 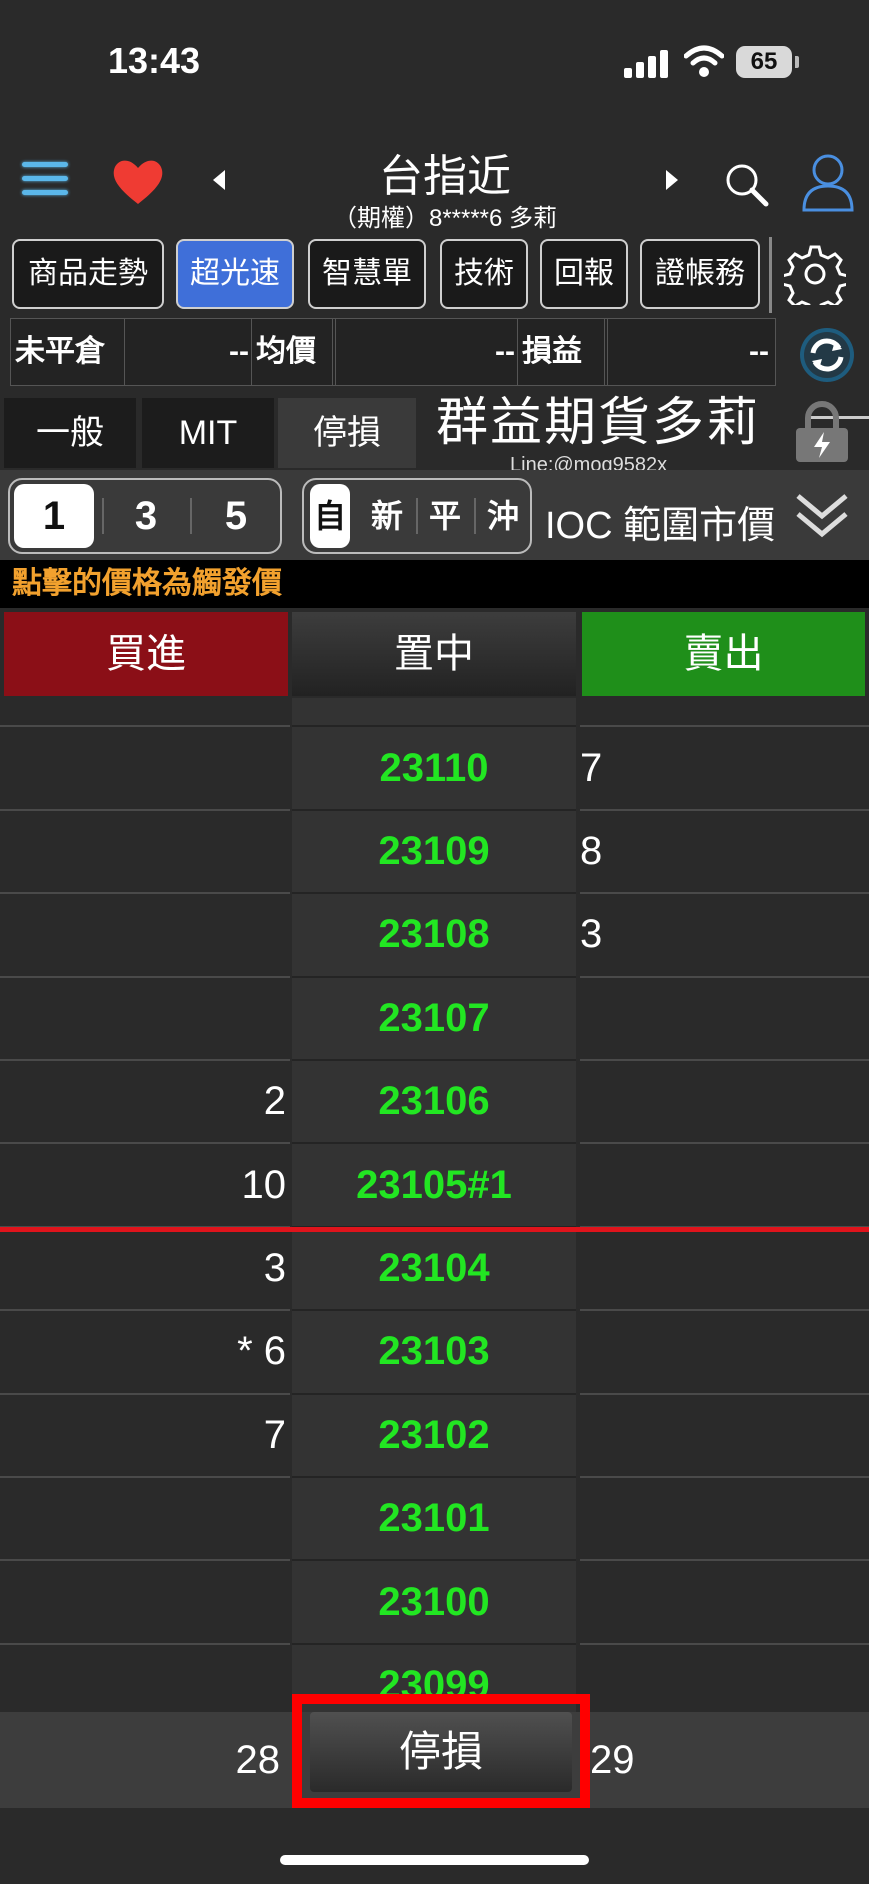 What do you see at coordinates (660, 521) in the screenshot?
I see `price-type-selector: IOC 範圍市價` at bounding box center [660, 521].